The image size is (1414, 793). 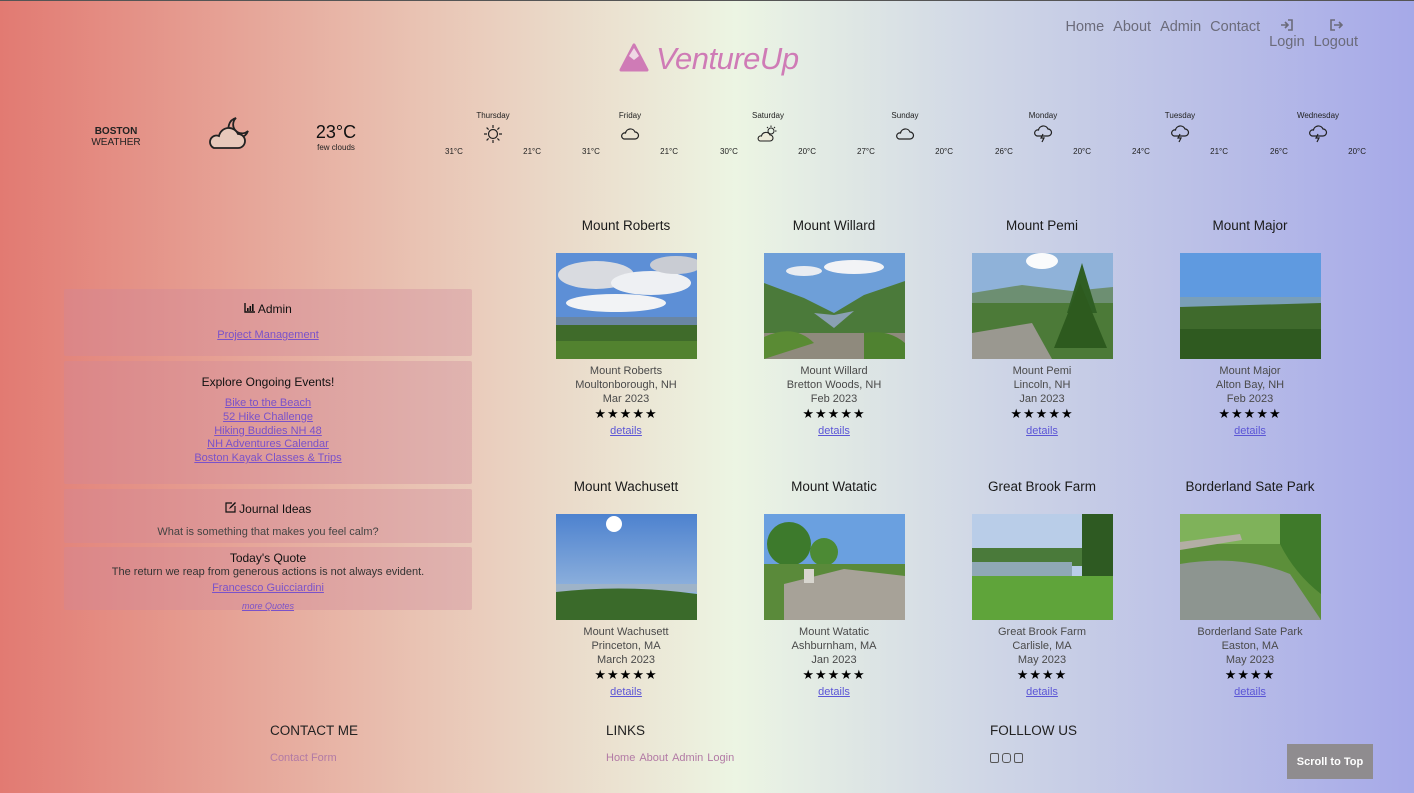 What do you see at coordinates (727, 58) in the screenshot?
I see `brand-name: VentureUp` at bounding box center [727, 58].